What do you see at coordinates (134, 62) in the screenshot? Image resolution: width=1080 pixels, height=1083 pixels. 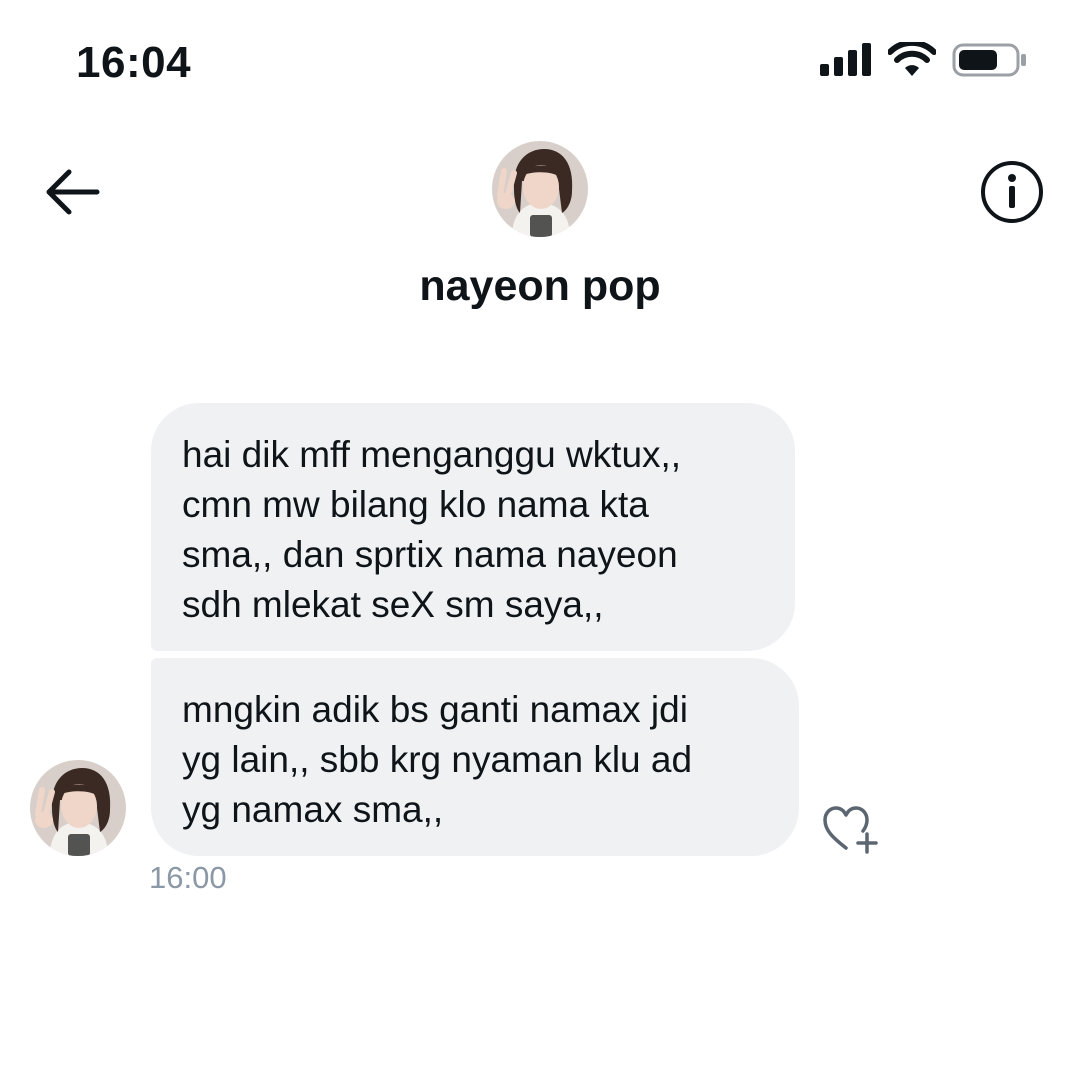 I see `status-time: 16:04` at bounding box center [134, 62].